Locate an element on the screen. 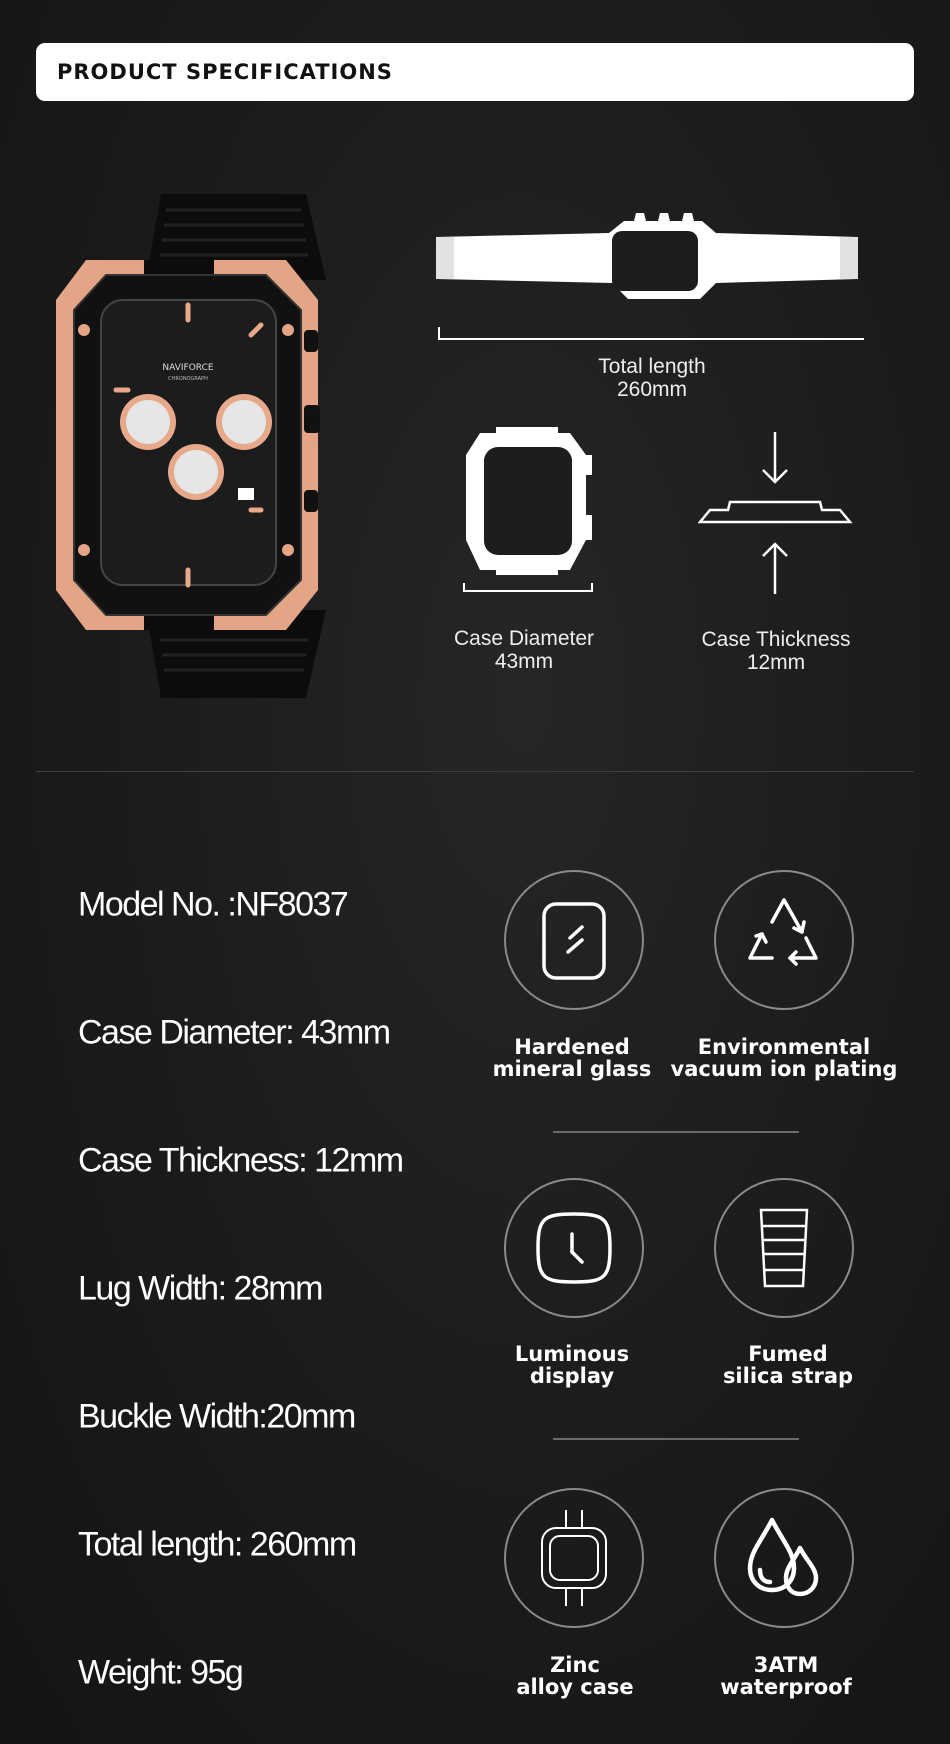 This screenshot has height=1744, width=950. spec-total-length: Total length: 260mm is located at coordinates (217, 1544).